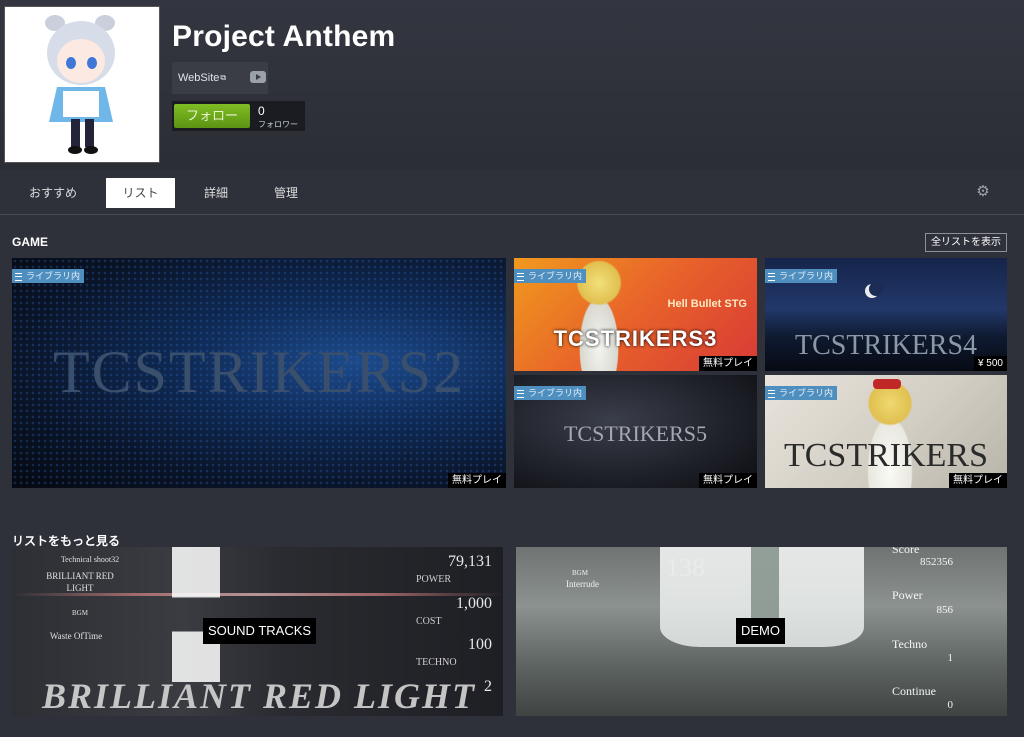  What do you see at coordinates (259, 696) in the screenshot?
I see `art-text: BRILLIANT RED LIGHT` at bounding box center [259, 696].